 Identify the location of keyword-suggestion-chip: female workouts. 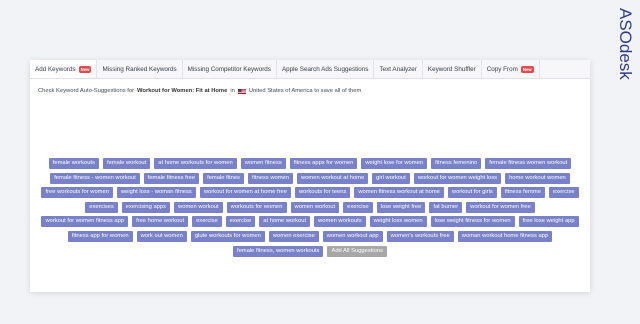
(73, 163).